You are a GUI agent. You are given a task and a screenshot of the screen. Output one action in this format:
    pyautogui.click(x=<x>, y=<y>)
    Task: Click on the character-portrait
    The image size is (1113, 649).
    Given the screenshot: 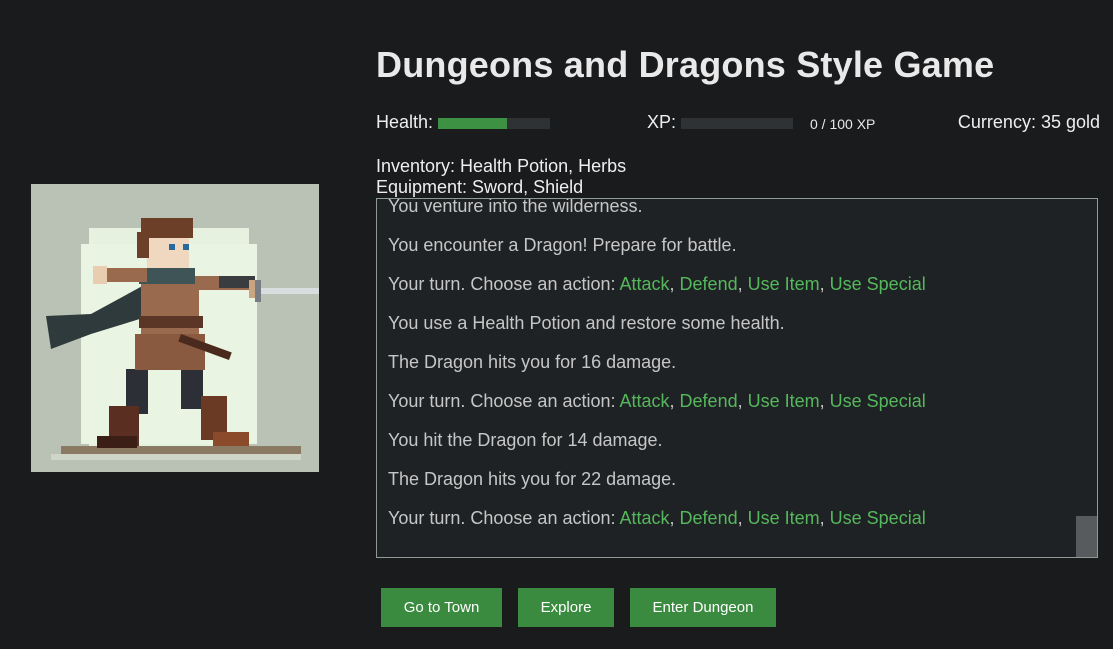 What is the action you would take?
    pyautogui.click(x=175, y=328)
    